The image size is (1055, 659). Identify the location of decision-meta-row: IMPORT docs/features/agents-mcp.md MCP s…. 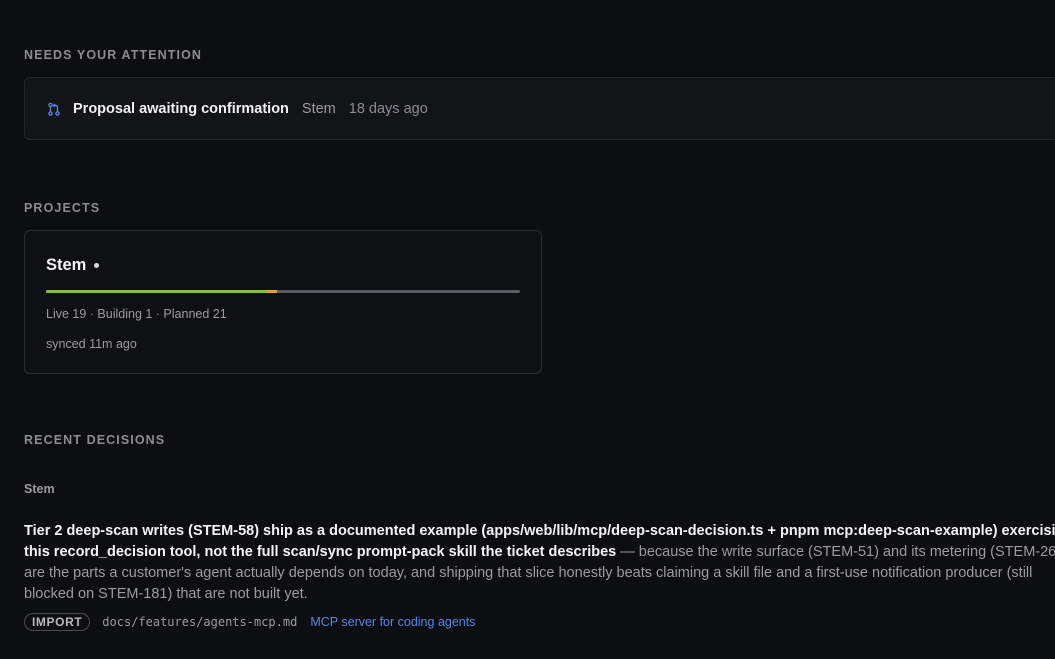
(249, 622).